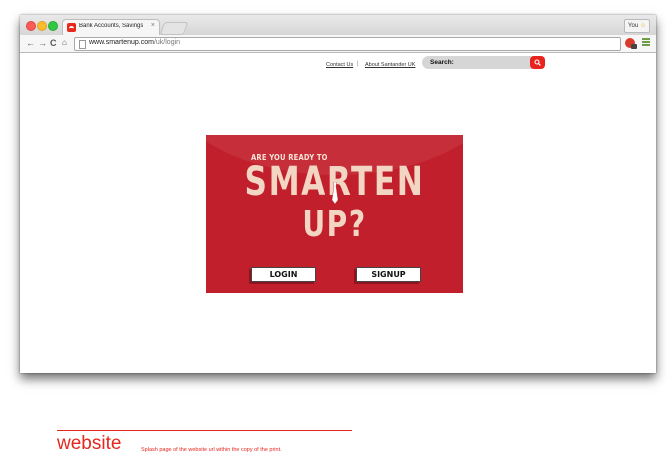 The height and width of the screenshot is (473, 670). I want to click on page-icon, so click(82, 44).